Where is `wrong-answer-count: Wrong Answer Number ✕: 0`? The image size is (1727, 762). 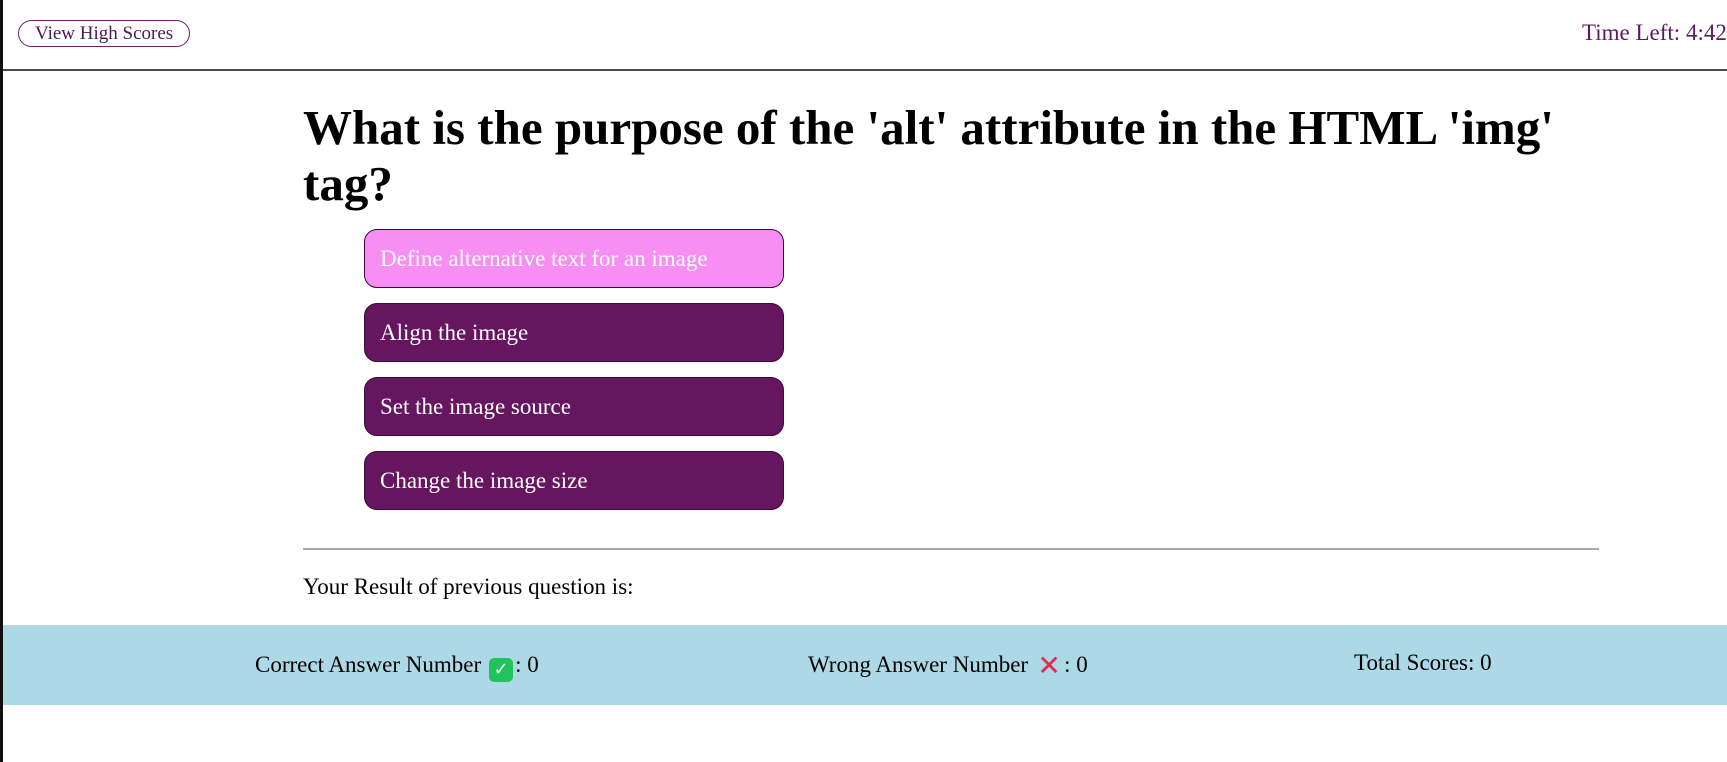 wrong-answer-count: Wrong Answer Number ✕: 0 is located at coordinates (948, 665).